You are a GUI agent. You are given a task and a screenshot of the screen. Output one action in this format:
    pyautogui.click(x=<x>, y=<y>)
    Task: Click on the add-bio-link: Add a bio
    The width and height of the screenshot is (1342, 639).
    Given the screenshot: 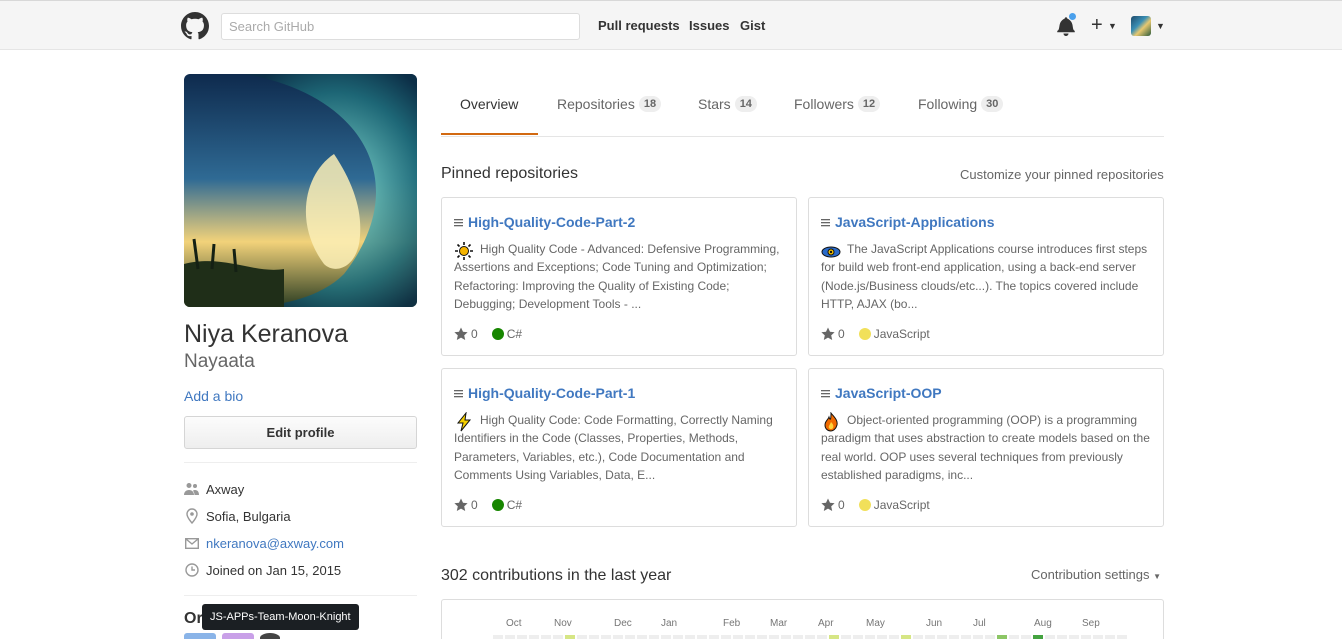 What is the action you would take?
    pyautogui.click(x=213, y=396)
    